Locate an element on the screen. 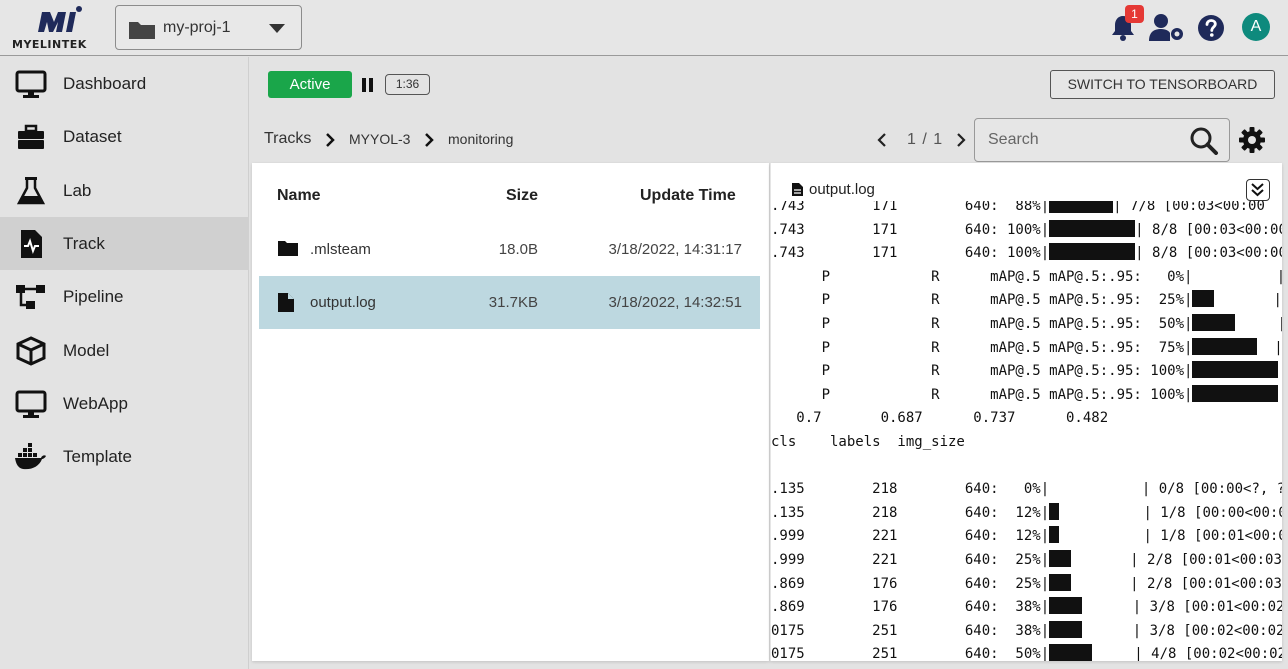 The height and width of the screenshot is (669, 1288). chevron-left-icon is located at coordinates (882, 140).